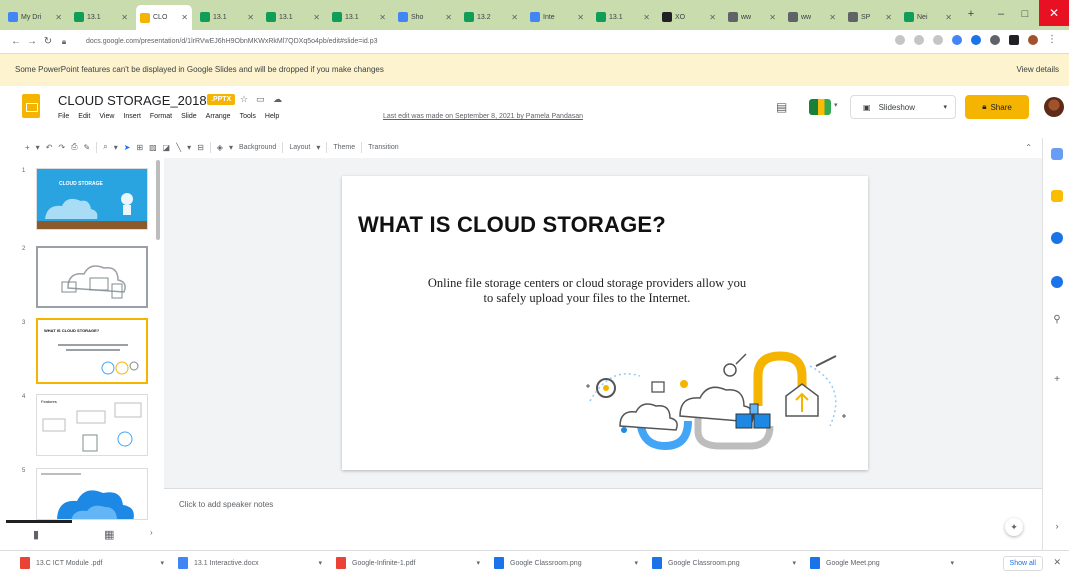 Image resolution: width=1069 pixels, height=575 pixels. Describe the element at coordinates (158, 200) in the screenshot. I see `filmstrip-scrollbar` at that location.